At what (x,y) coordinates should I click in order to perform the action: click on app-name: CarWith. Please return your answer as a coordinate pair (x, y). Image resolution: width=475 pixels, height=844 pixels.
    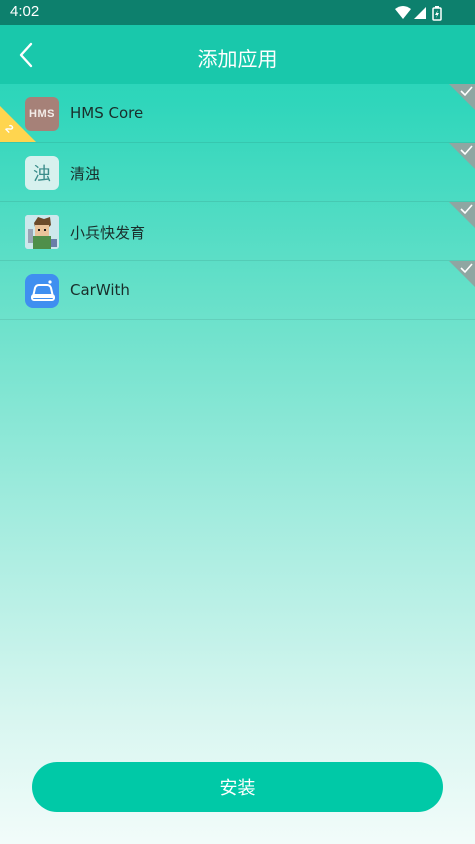
    Looking at the image, I should click on (100, 290).